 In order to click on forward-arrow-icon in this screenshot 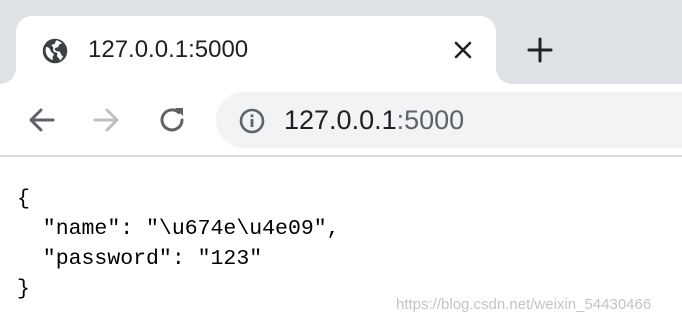, I will do `click(106, 120)`.